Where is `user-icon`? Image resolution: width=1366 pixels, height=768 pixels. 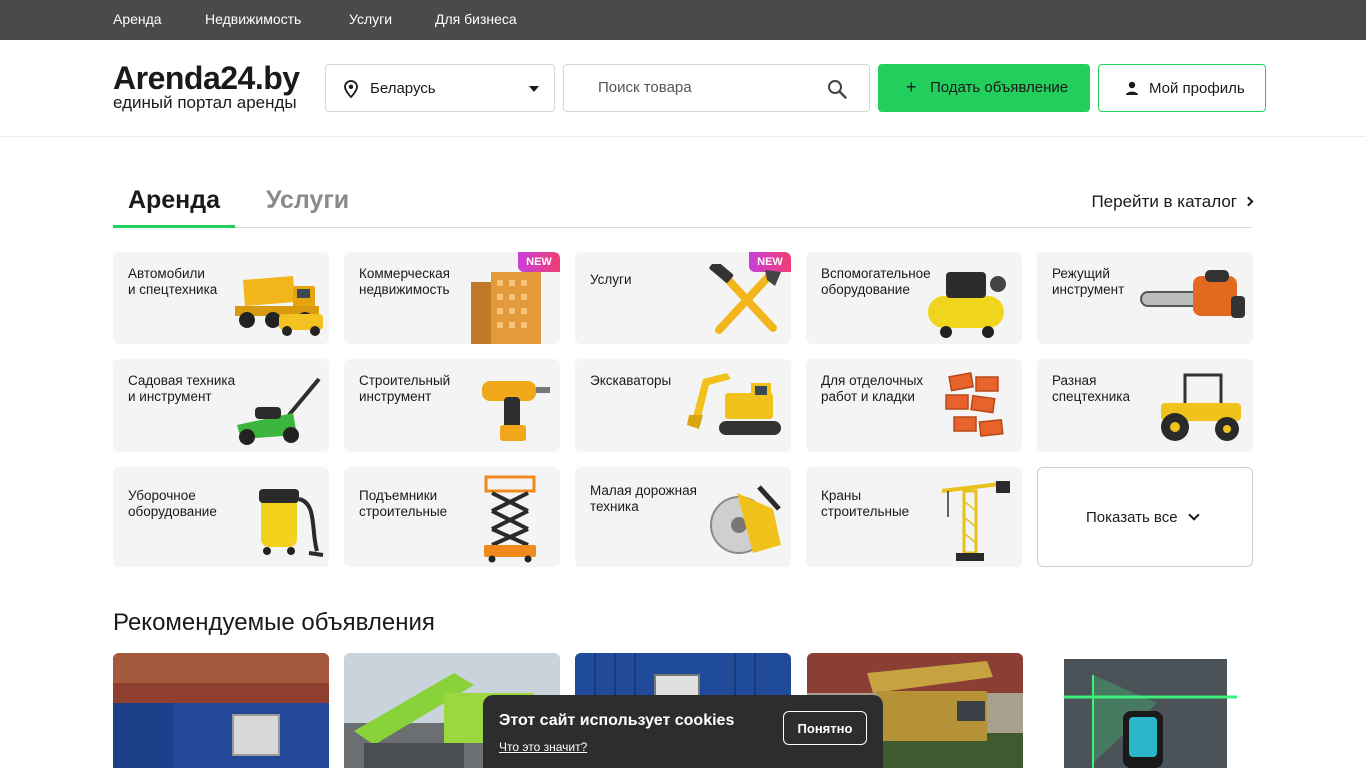 user-icon is located at coordinates (1132, 90).